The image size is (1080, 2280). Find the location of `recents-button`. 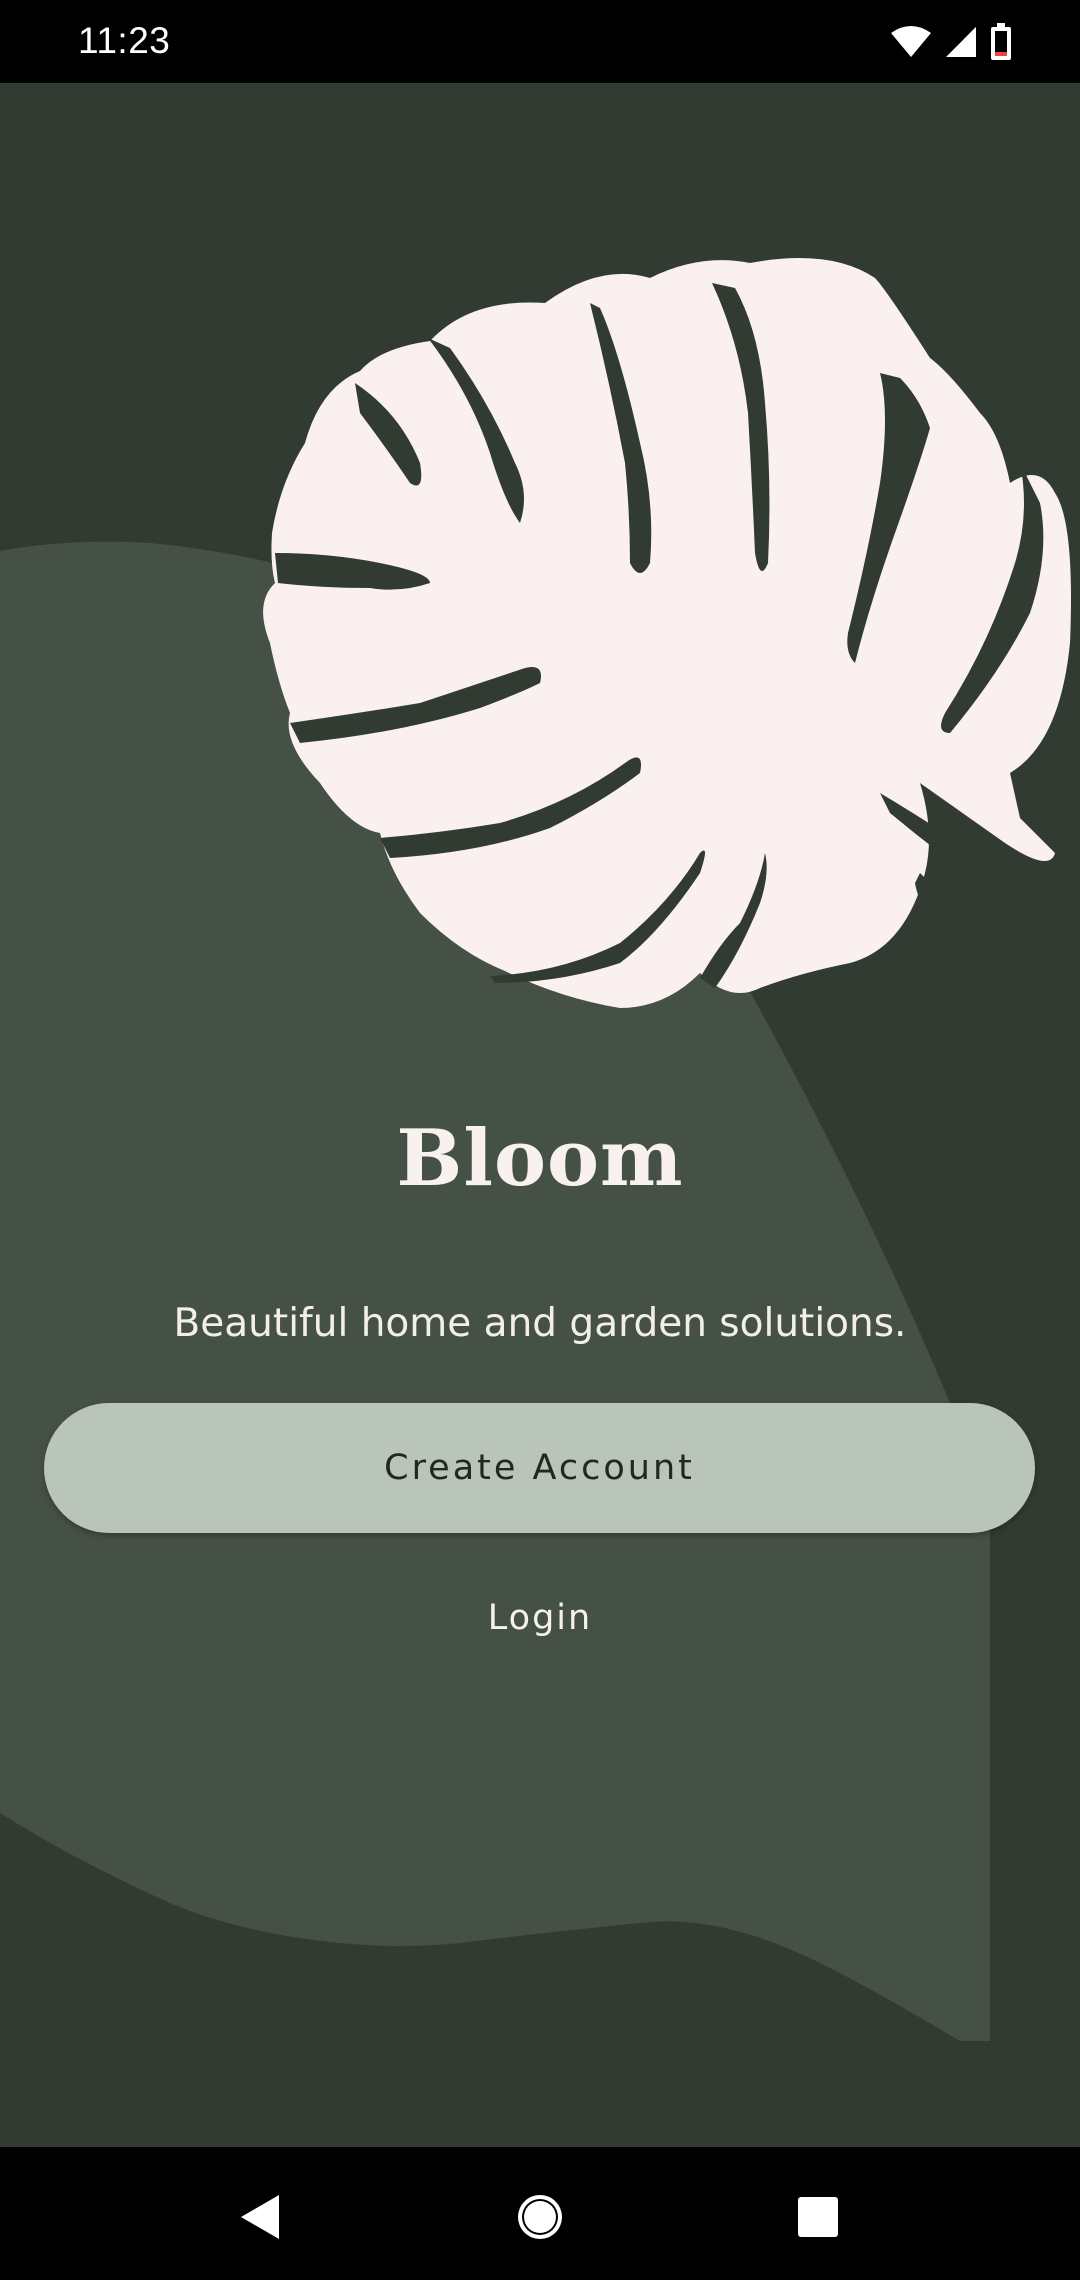

recents-button is located at coordinates (818, 2217).